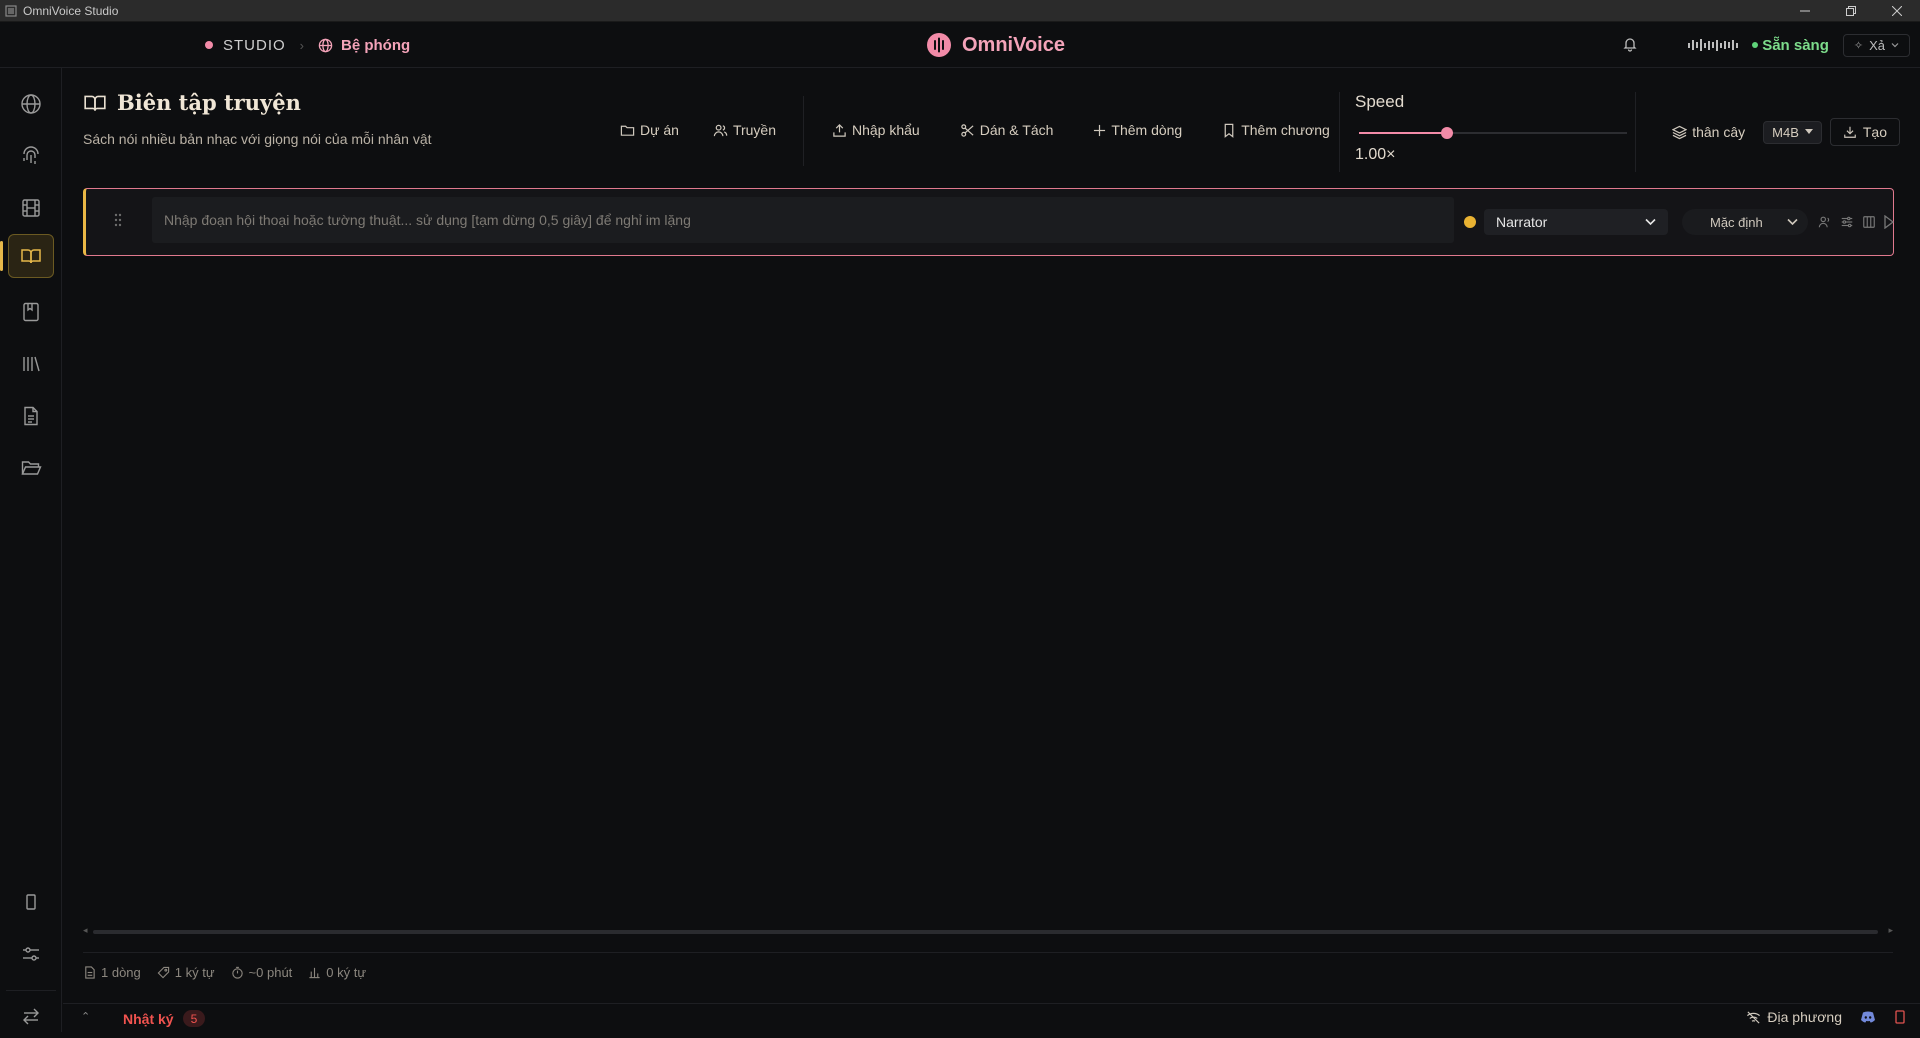 The width and height of the screenshot is (1920, 1038). I want to click on upload-icon, so click(839, 130).